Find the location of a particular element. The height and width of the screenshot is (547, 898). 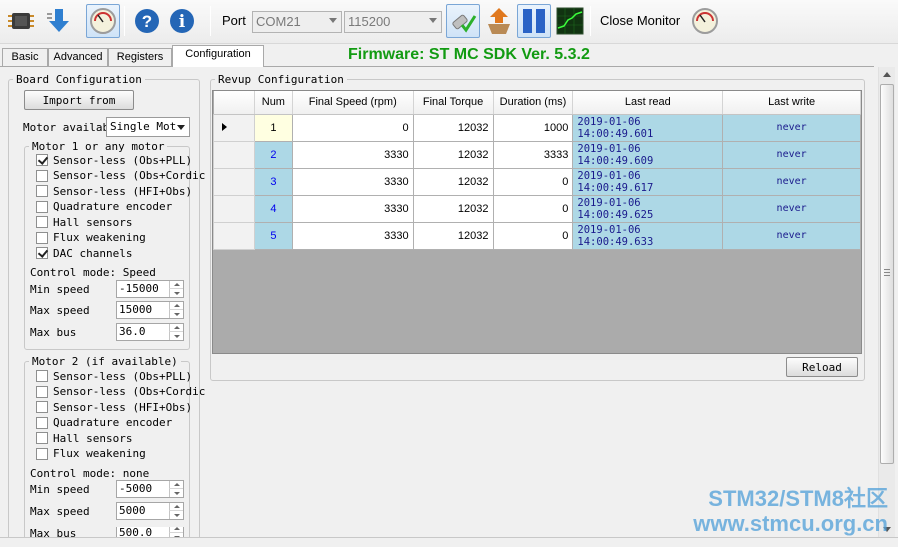

cell-last-read: 2019-01-06 14:00:49.633 is located at coordinates (648, 235).